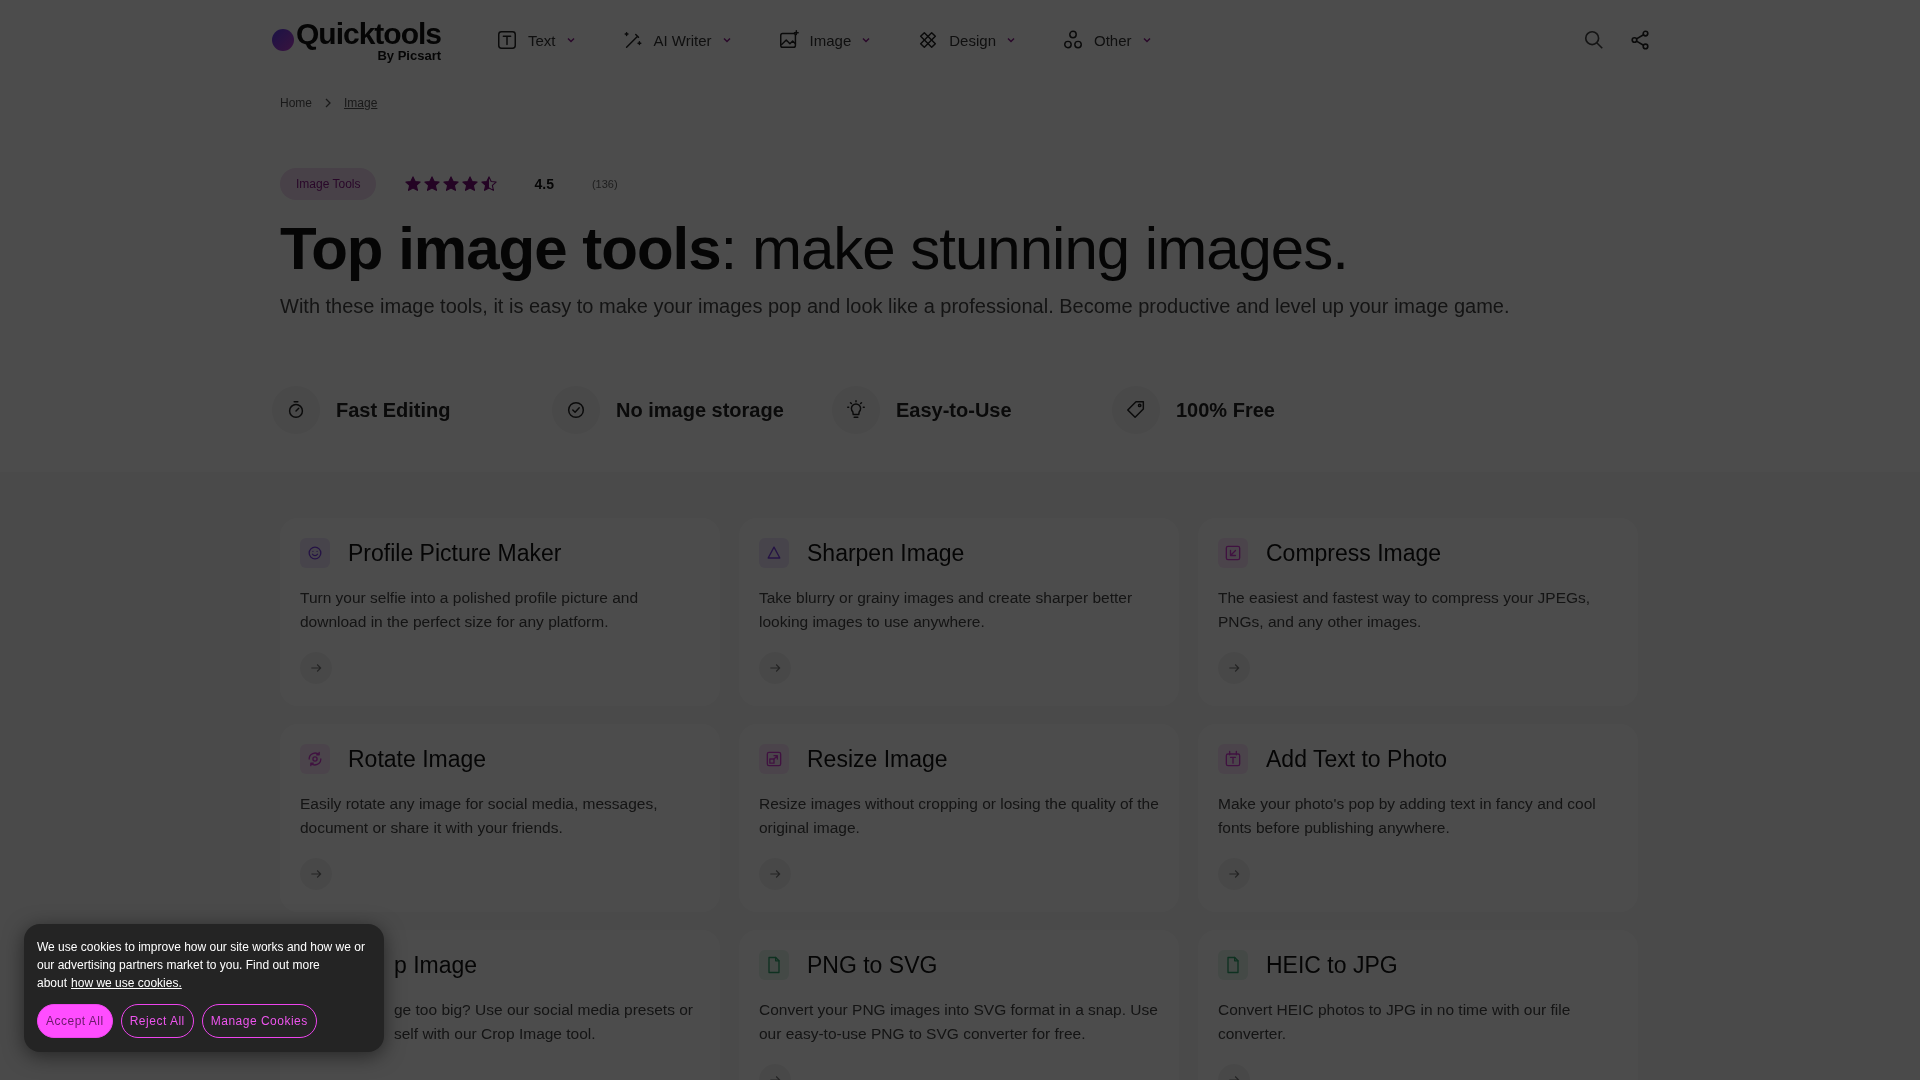  I want to click on feature-label: Fast Editing, so click(393, 410).